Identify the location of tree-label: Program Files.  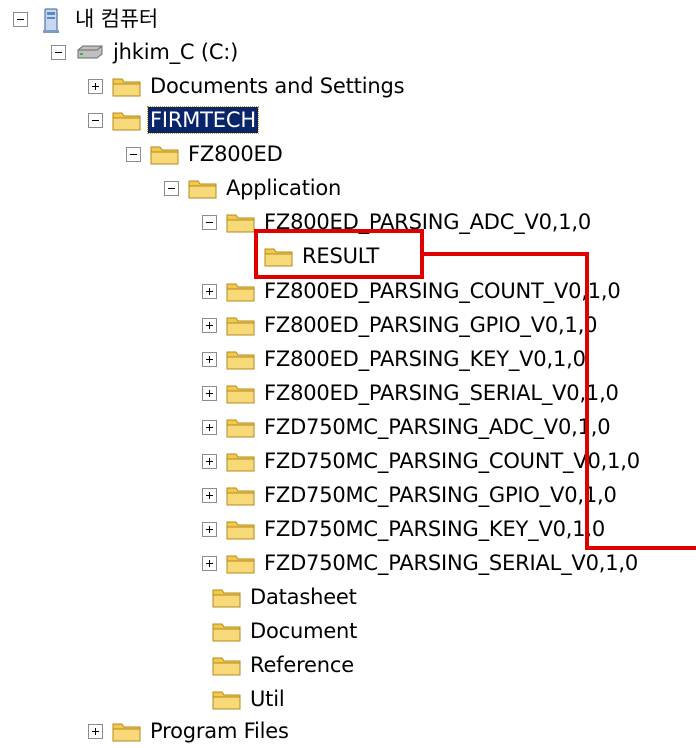
(219, 731).